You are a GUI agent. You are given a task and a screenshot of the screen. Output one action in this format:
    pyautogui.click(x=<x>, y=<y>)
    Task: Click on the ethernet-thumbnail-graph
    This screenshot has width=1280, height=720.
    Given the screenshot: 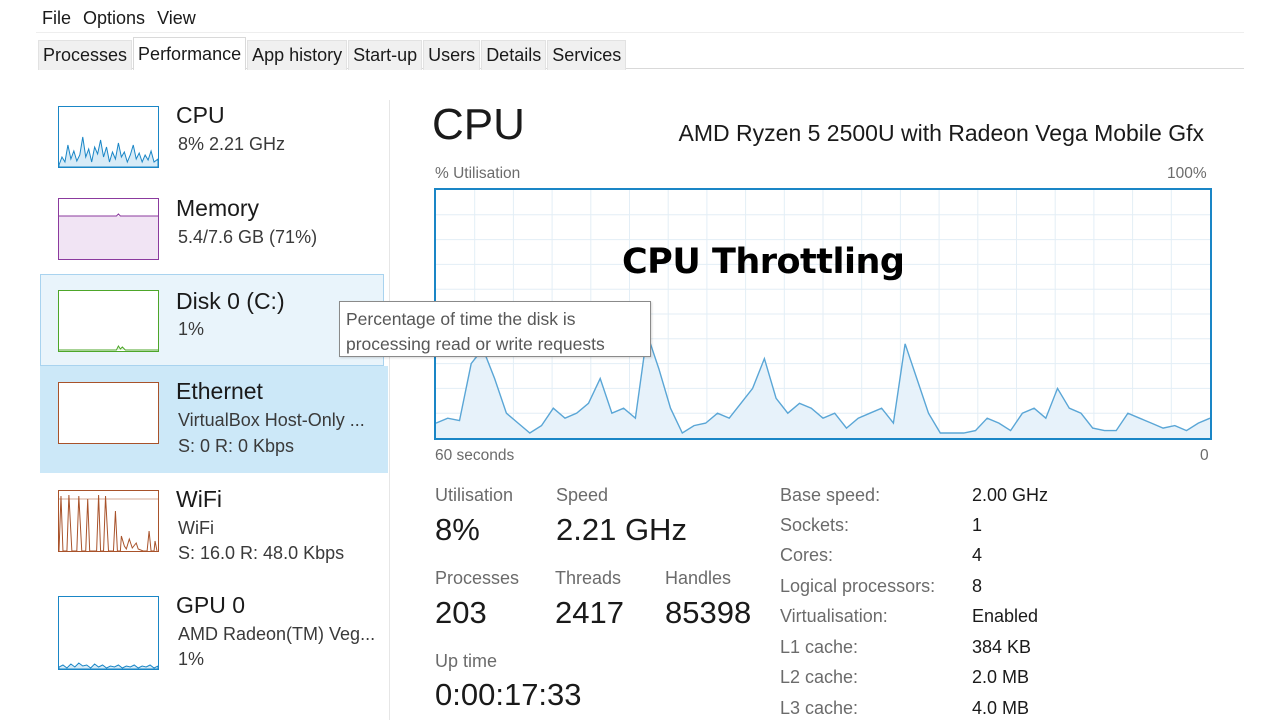 What is the action you would take?
    pyautogui.click(x=108, y=413)
    